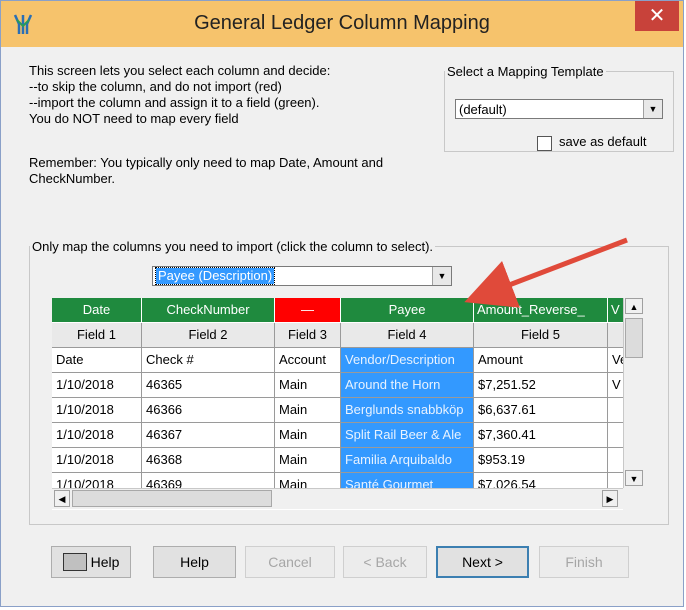 Image resolution: width=686 pixels, height=610 pixels. I want to click on next-button: Next >, so click(482, 562).